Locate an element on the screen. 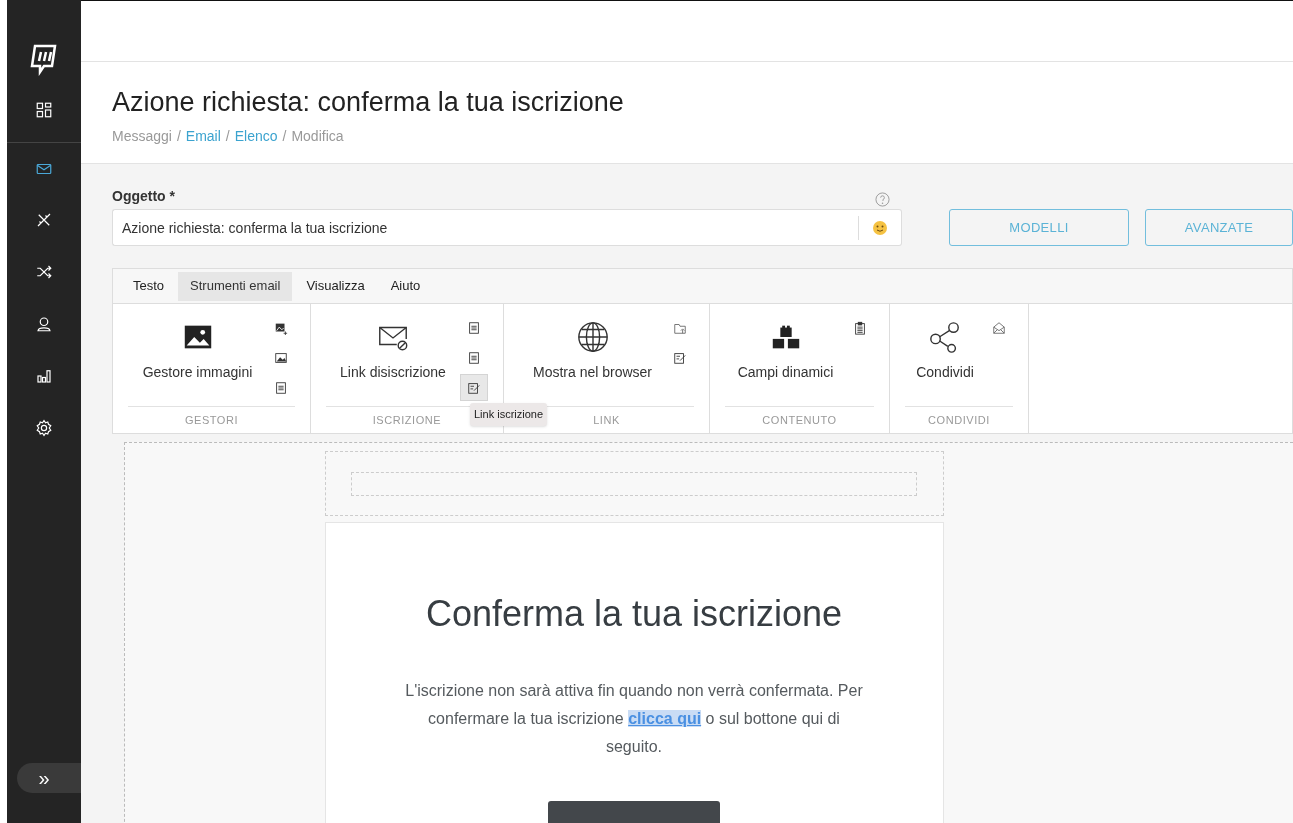 This screenshot has width=1293, height=823. settings-icon is located at coordinates (44, 428).